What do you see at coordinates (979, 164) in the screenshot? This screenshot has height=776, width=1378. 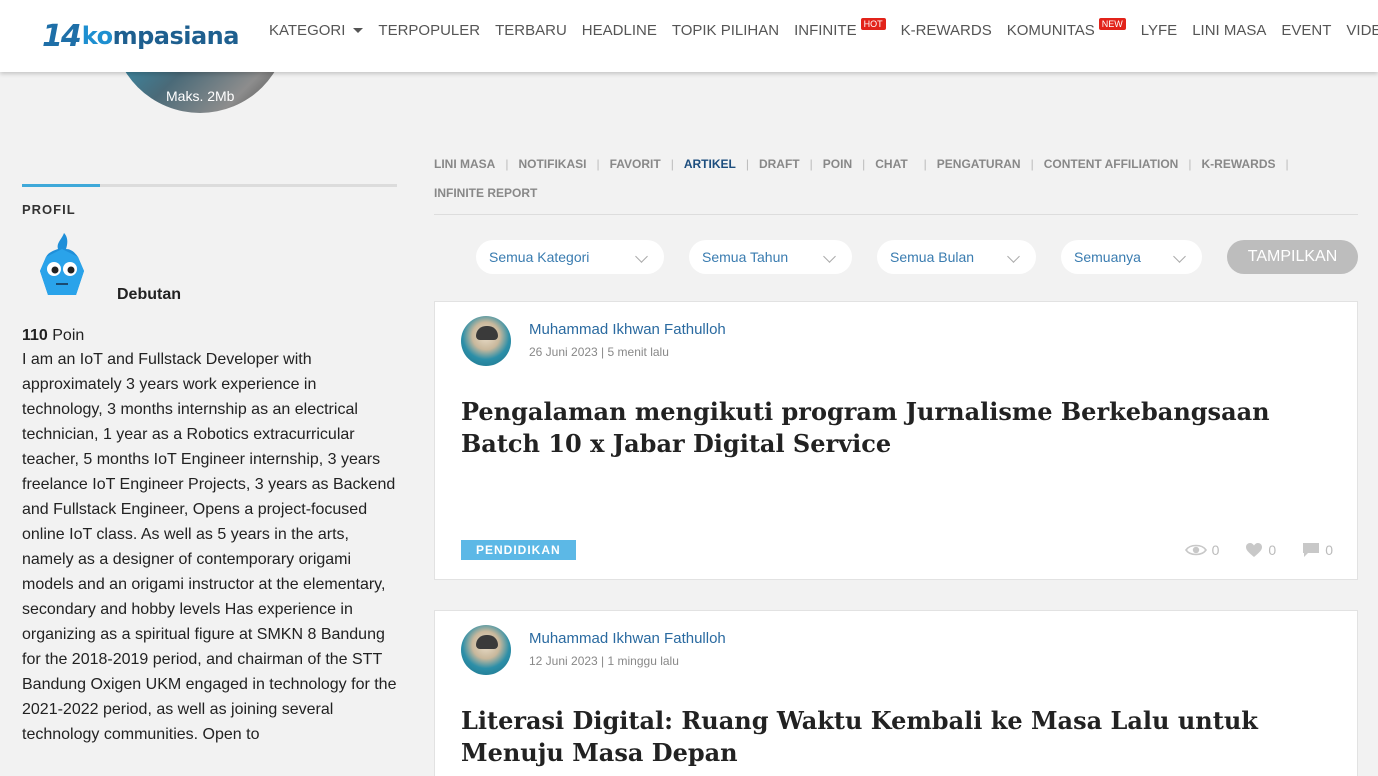 I see `tab-pengaturan: PENGATURAN` at bounding box center [979, 164].